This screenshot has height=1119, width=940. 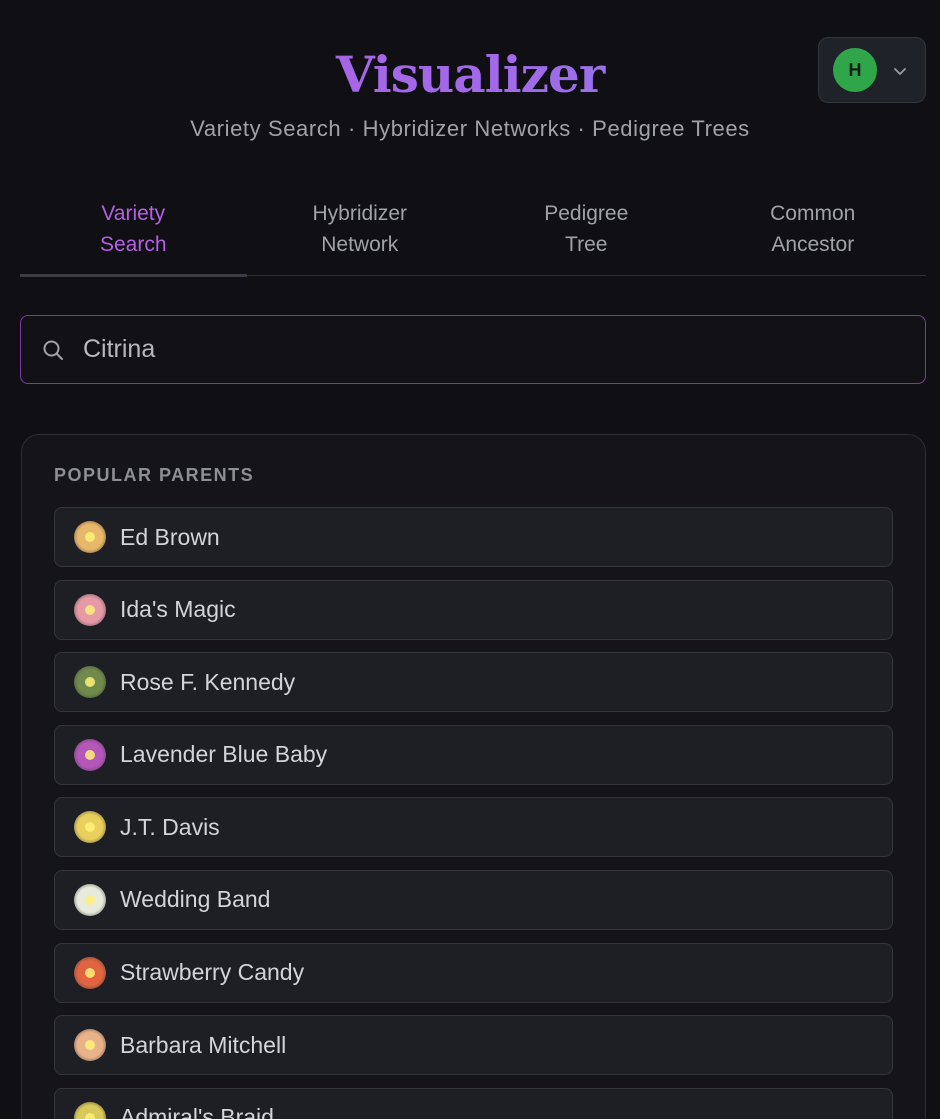 I want to click on list-item-label: Admiral's Braid, so click(x=197, y=1111).